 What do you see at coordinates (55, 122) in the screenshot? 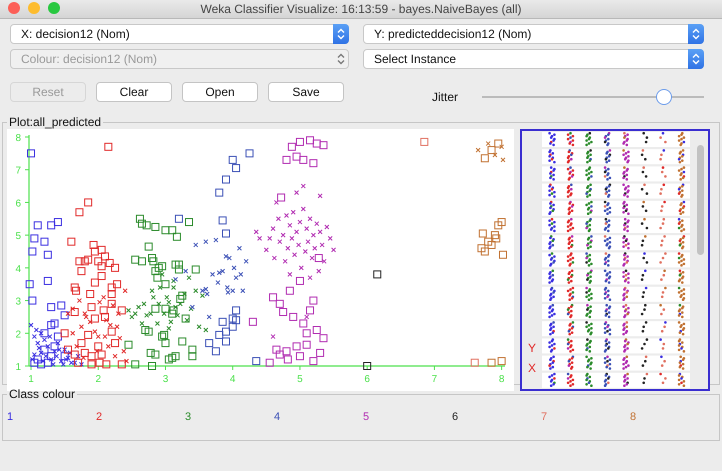
I see `plot-title: Plot:all_predicted` at bounding box center [55, 122].